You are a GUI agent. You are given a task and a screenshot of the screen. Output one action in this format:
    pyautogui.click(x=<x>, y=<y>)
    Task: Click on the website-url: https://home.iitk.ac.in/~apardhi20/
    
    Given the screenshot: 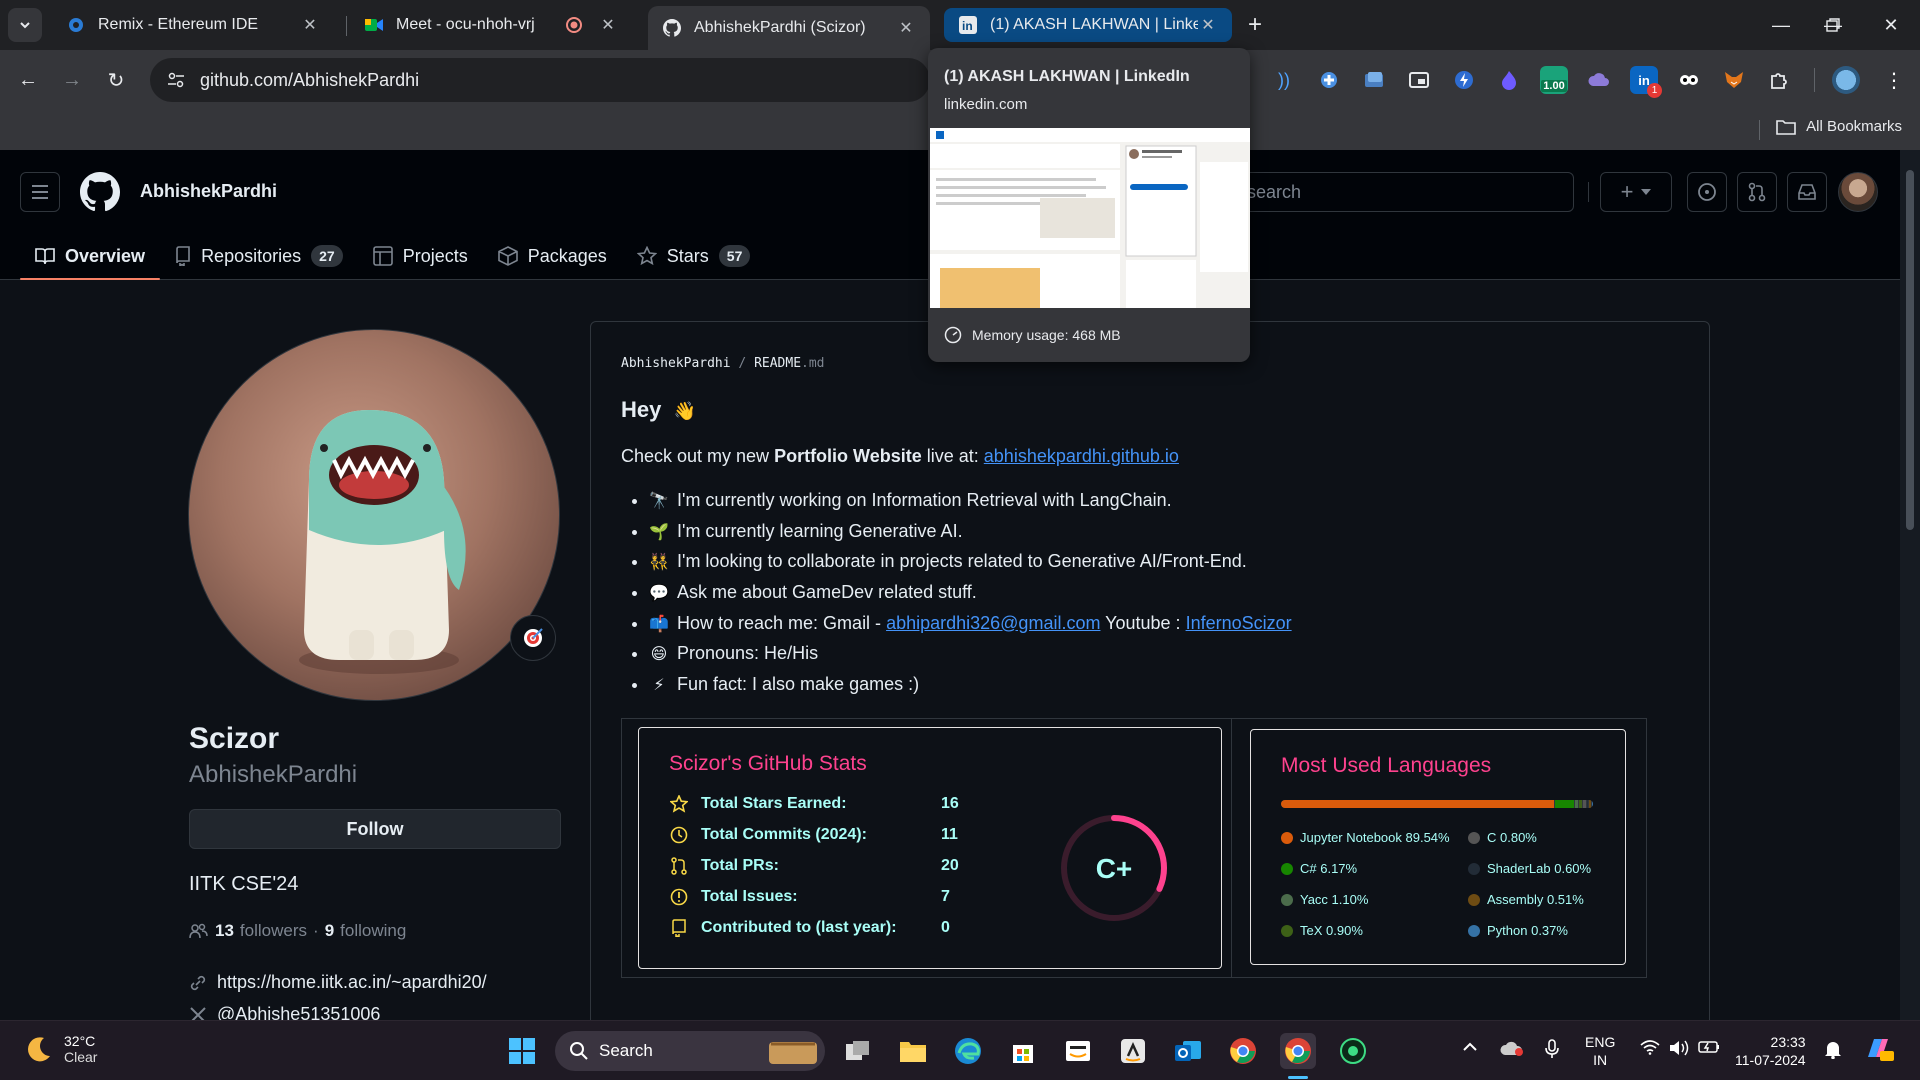 What is the action you would take?
    pyautogui.click(x=352, y=982)
    